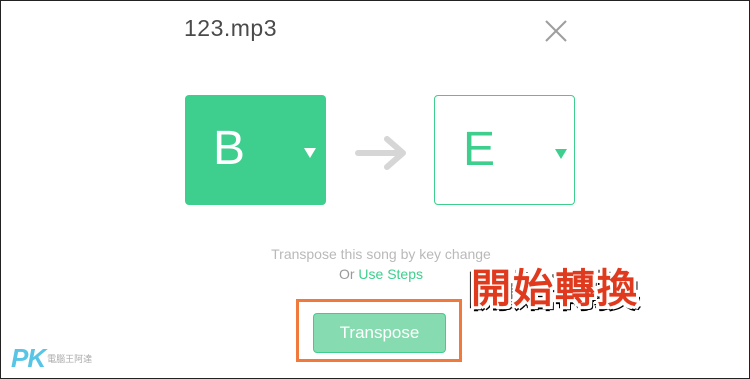 The height and width of the screenshot is (379, 750). I want to click on watermark-logo: PK 電腦王阿達, so click(52, 358).